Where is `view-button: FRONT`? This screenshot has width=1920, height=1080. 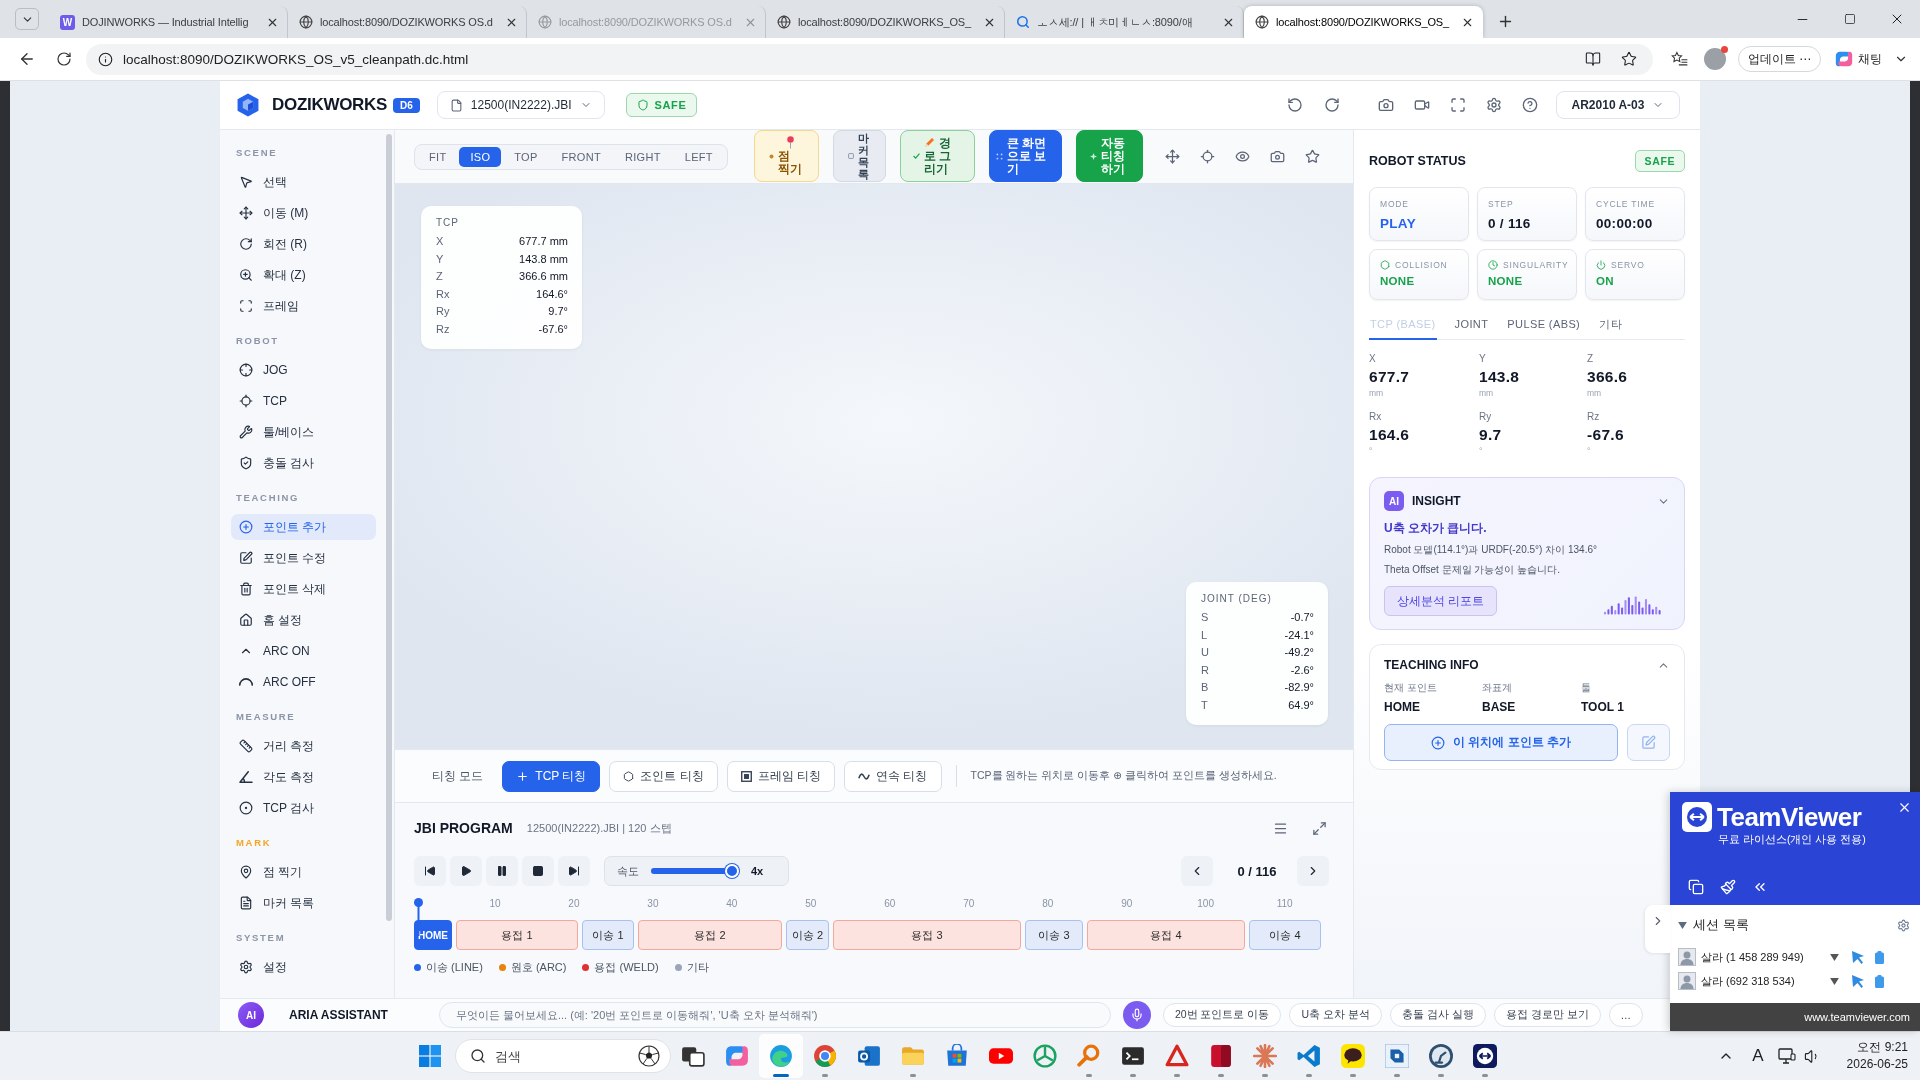
view-button: FRONT is located at coordinates (581, 156).